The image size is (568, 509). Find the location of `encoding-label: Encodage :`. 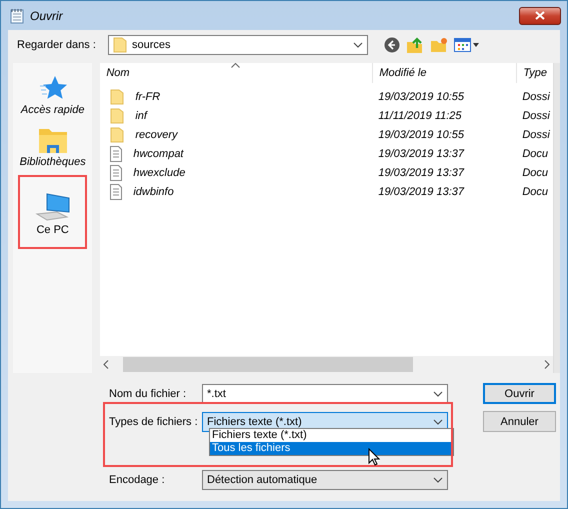

encoding-label: Encodage : is located at coordinates (137, 480).